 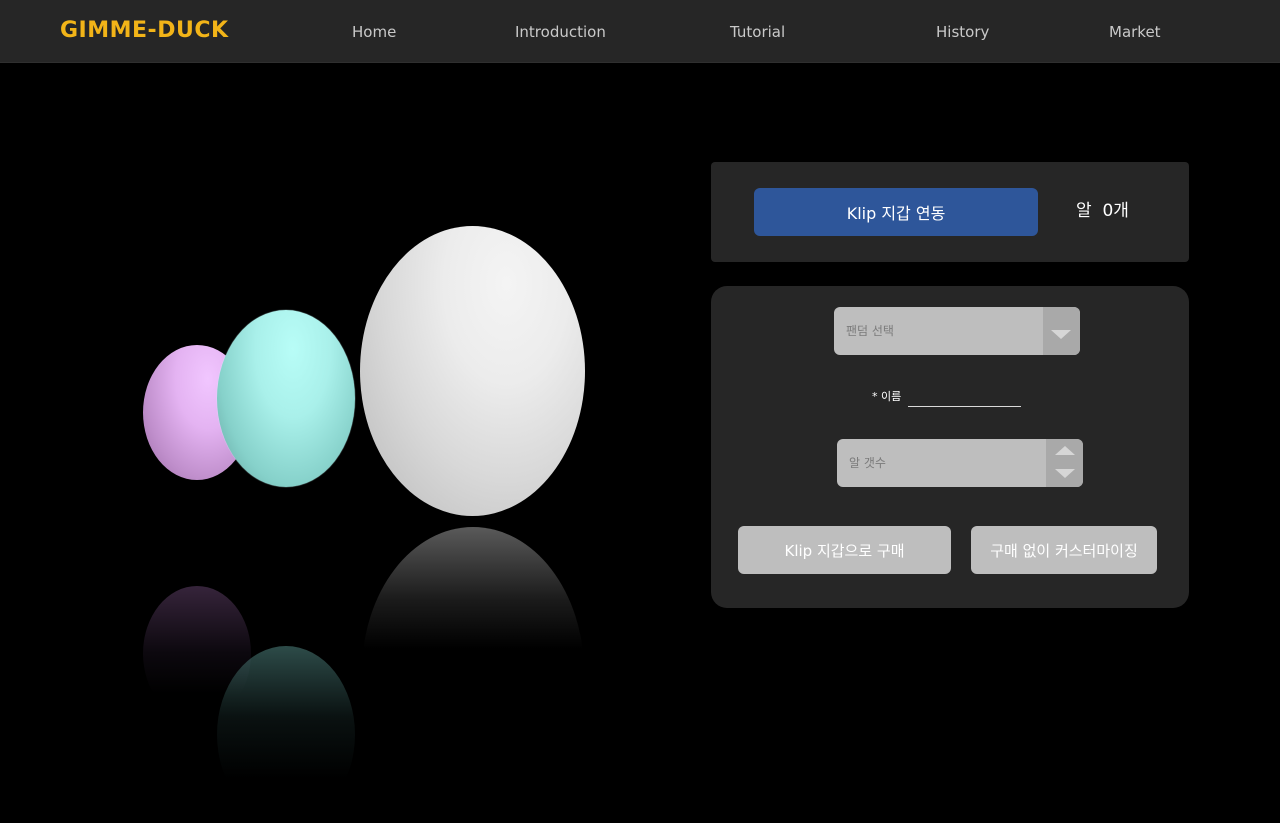 What do you see at coordinates (844, 550) in the screenshot?
I see `buy-with-klip-button: Klip 지갑으로 구매` at bounding box center [844, 550].